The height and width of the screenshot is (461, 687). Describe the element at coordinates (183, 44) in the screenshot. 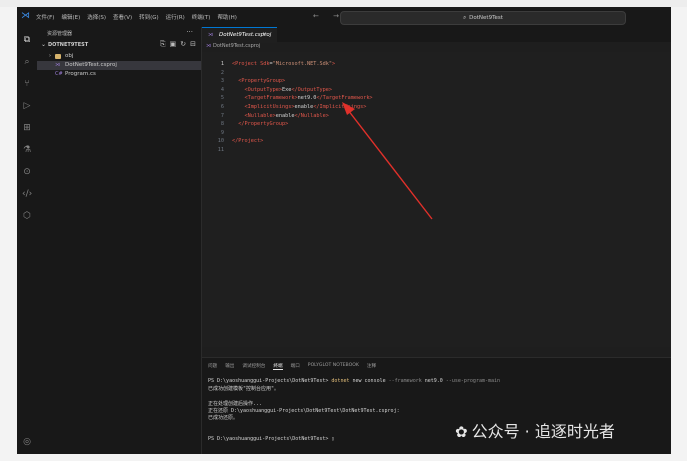

I see `refresh-icon: ↻` at that location.